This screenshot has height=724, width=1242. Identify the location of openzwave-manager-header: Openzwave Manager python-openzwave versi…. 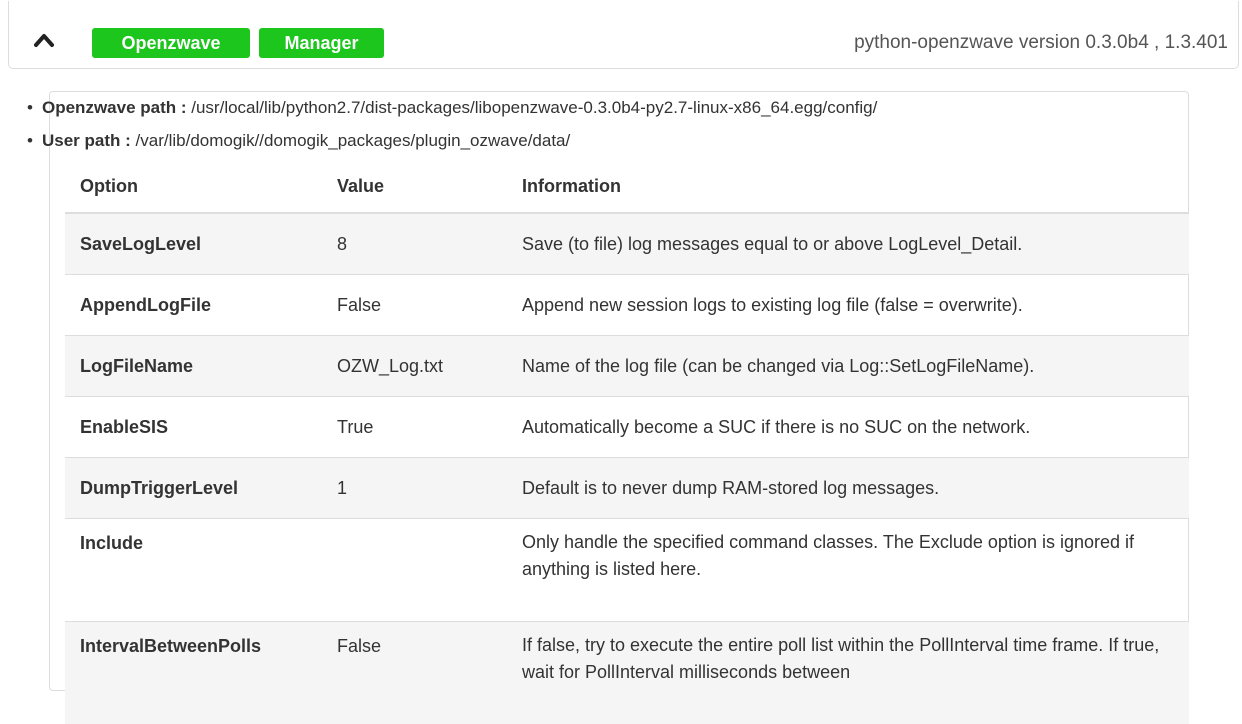
(623, 35).